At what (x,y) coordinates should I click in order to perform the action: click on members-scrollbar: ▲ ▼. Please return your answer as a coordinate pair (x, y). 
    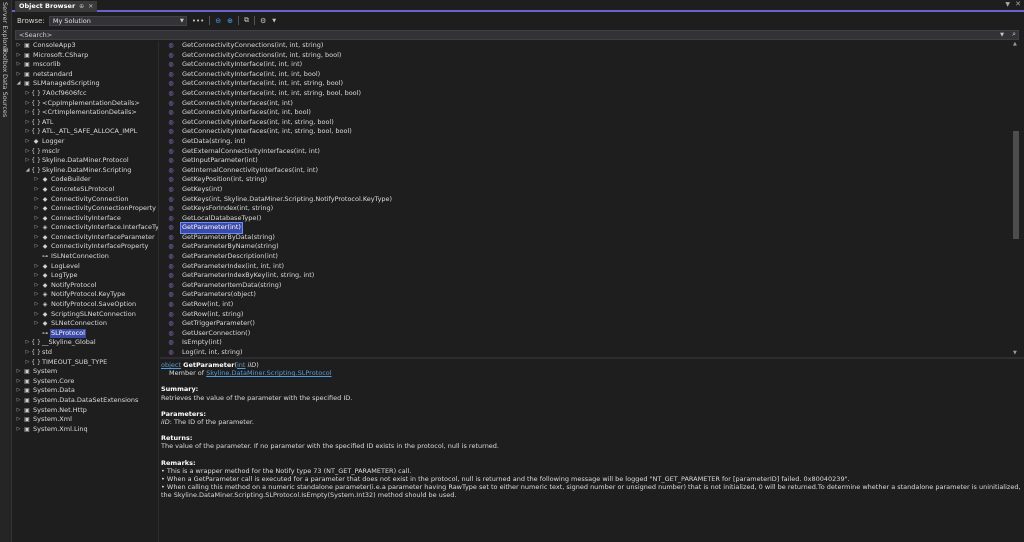
    Looking at the image, I should click on (1016, 198).